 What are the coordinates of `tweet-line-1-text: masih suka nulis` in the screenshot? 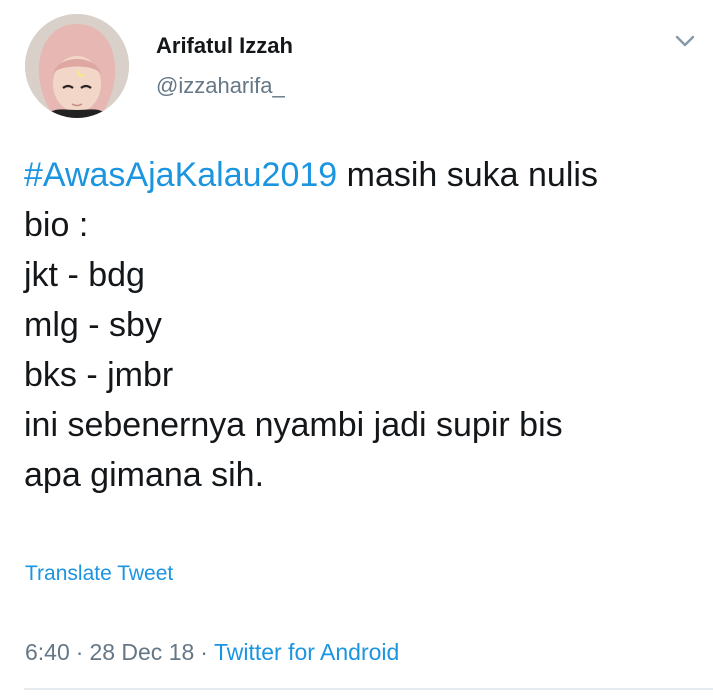 It's located at (467, 175).